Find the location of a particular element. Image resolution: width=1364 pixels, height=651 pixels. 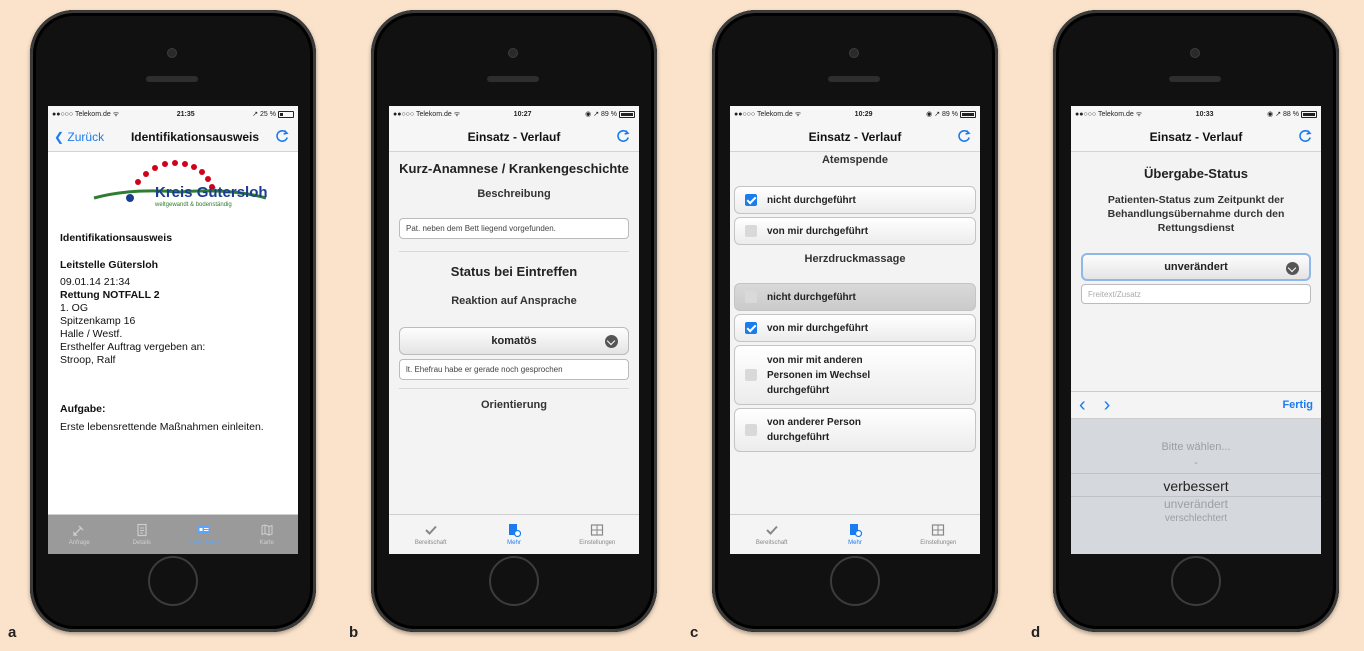

logo-text: Kreis Gütersloh is located at coordinates (211, 192).